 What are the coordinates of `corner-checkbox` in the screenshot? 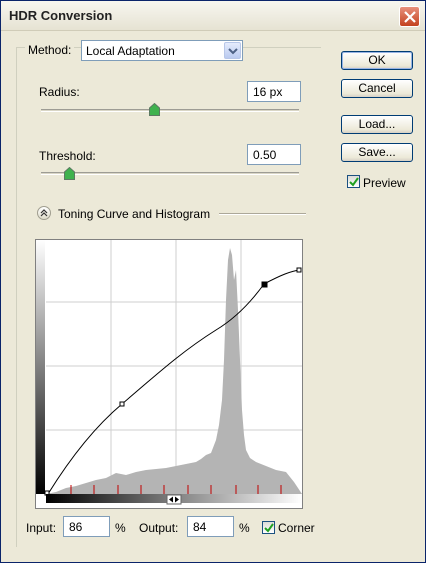 It's located at (268, 527).